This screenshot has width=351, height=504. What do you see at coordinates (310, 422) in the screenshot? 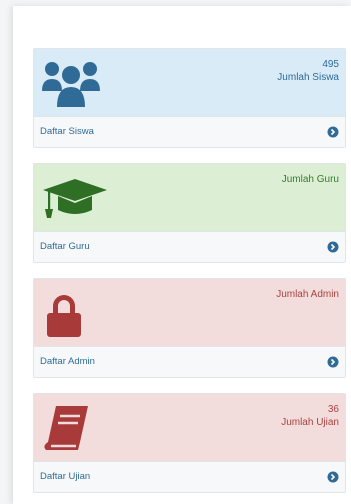
I see `jumlah-ujian-label: Jumlah Ujian` at bounding box center [310, 422].